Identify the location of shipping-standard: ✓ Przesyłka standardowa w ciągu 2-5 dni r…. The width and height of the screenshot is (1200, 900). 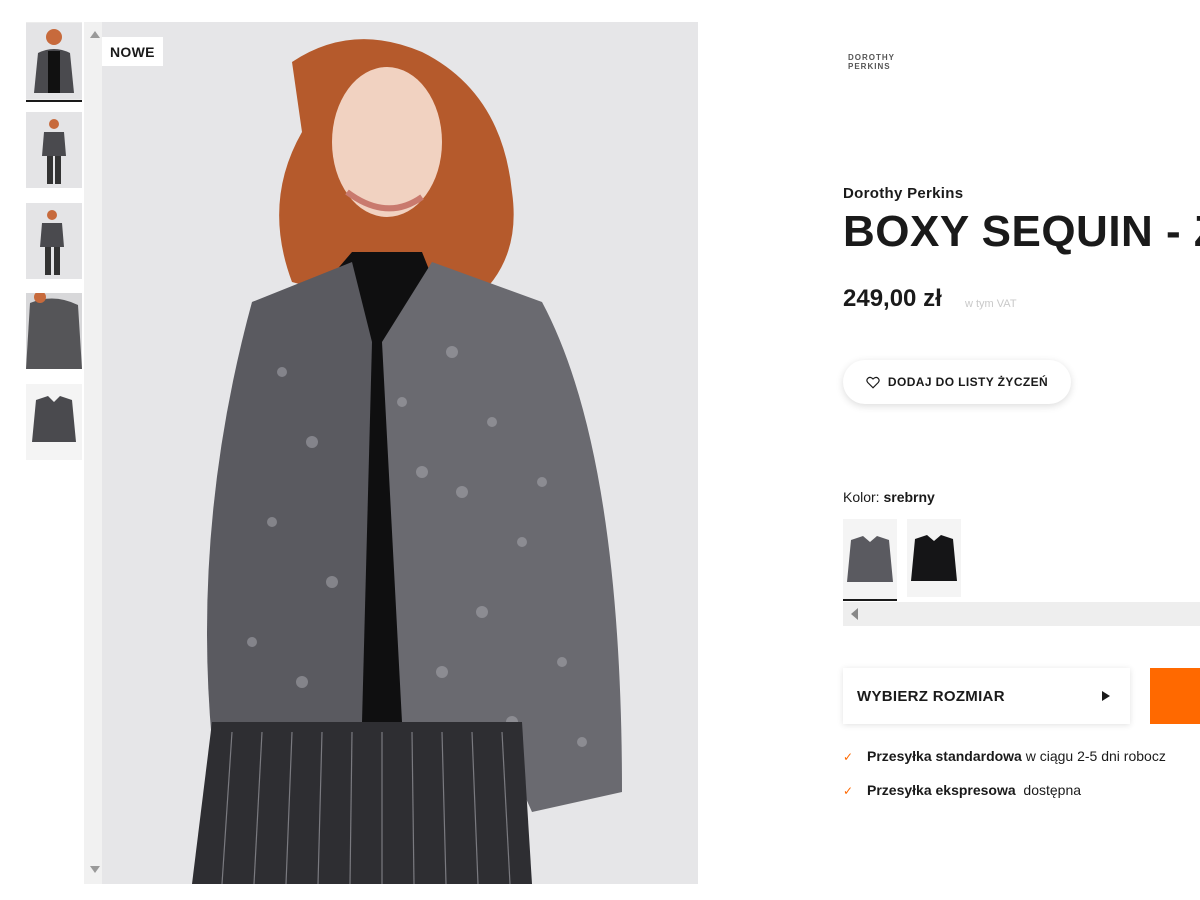
(1021, 756).